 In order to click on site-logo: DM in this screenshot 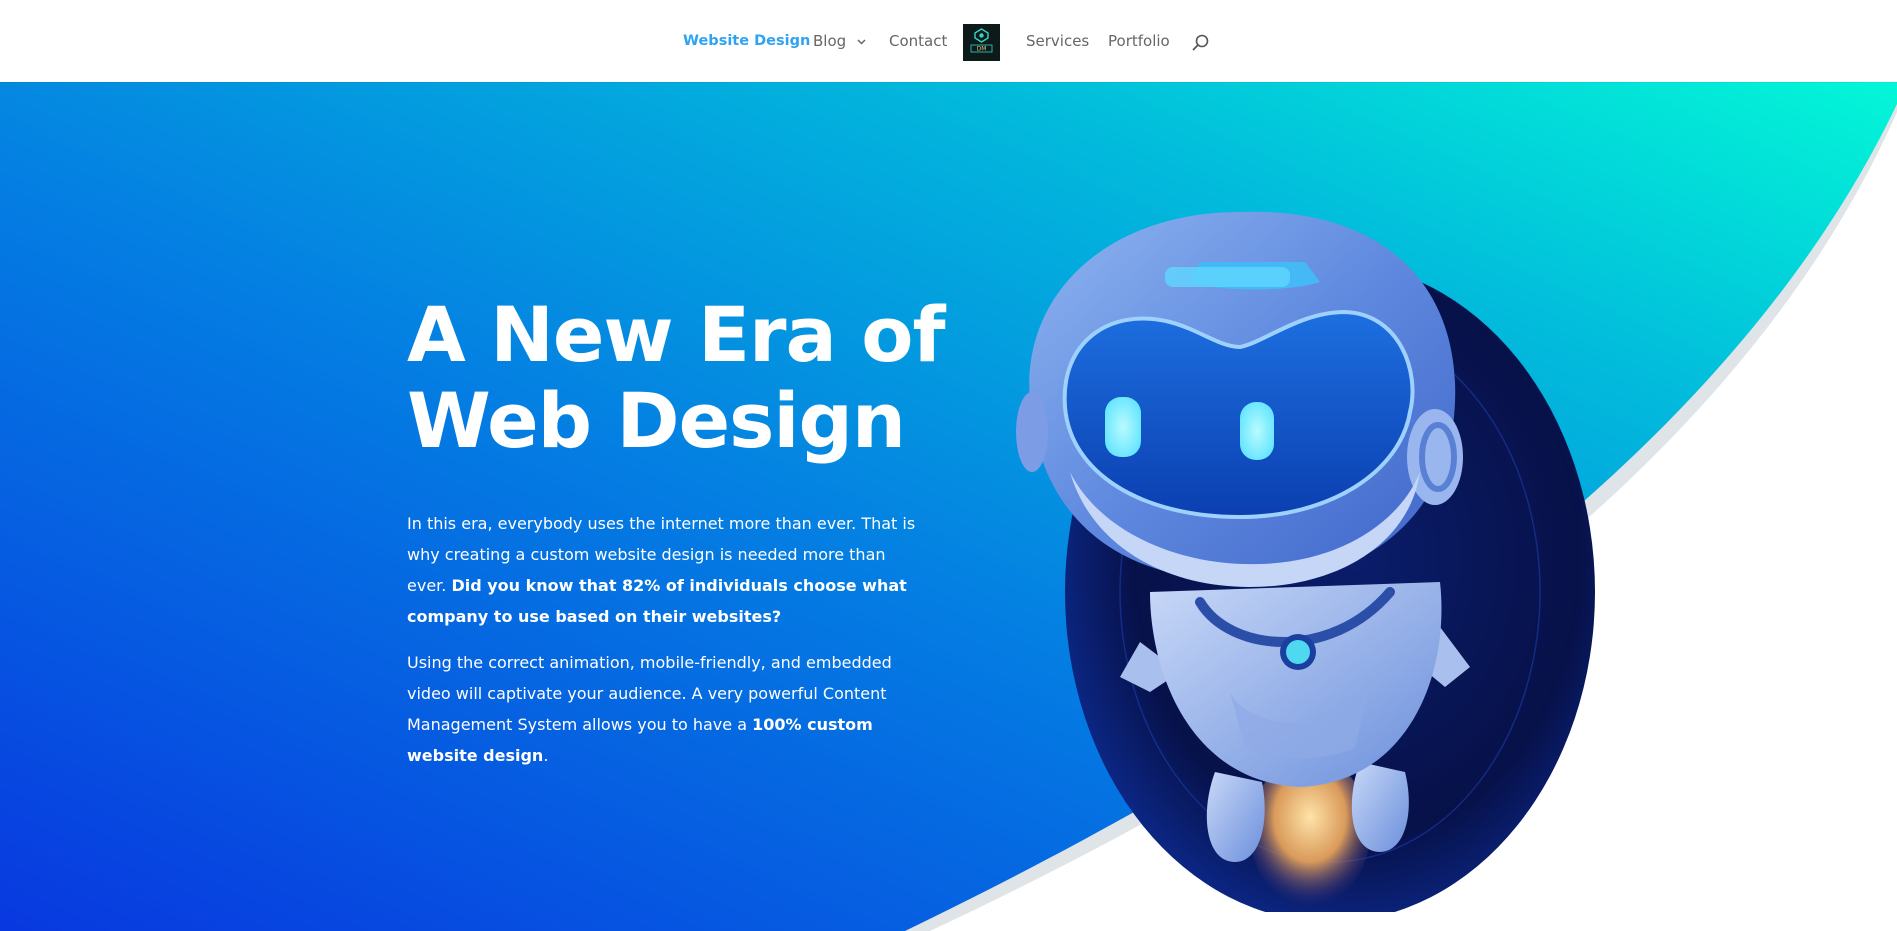, I will do `click(981, 42)`.